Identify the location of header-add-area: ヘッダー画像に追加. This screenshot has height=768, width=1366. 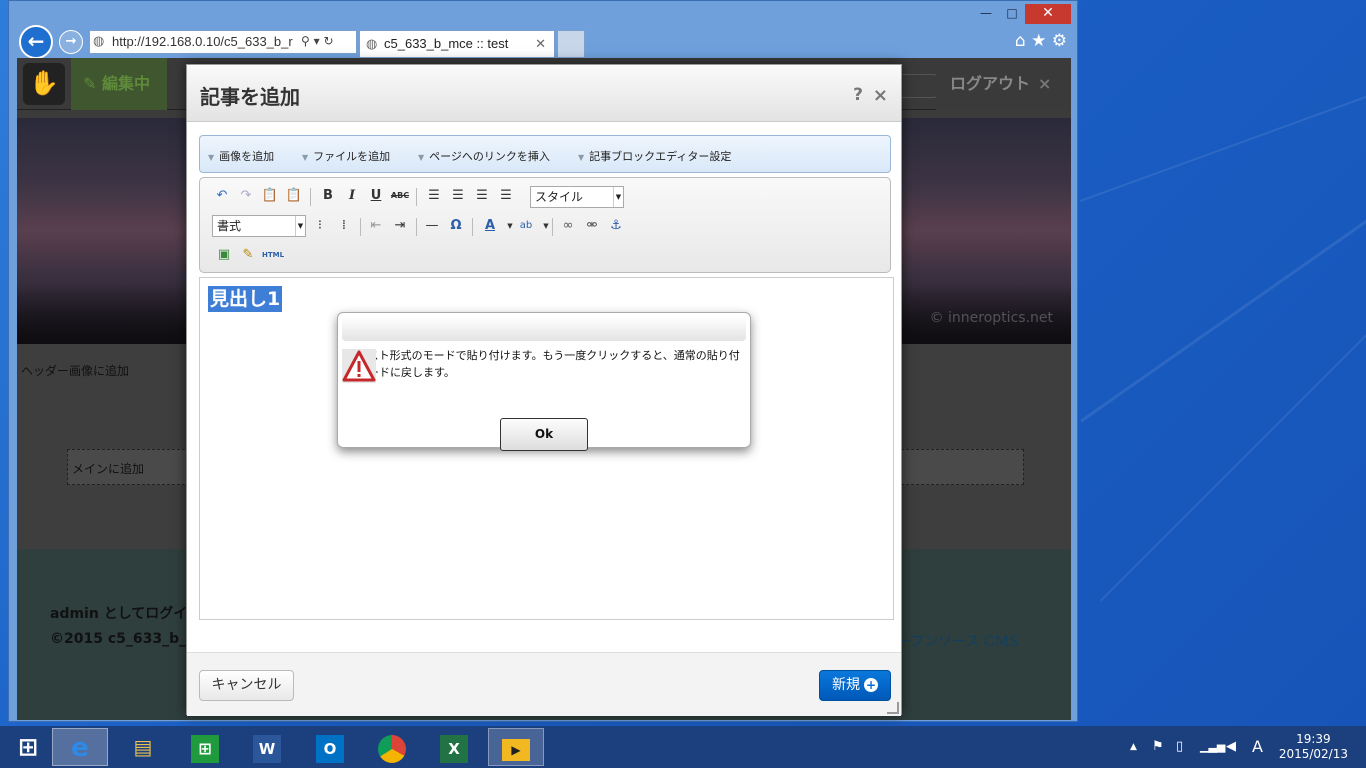
(75, 370).